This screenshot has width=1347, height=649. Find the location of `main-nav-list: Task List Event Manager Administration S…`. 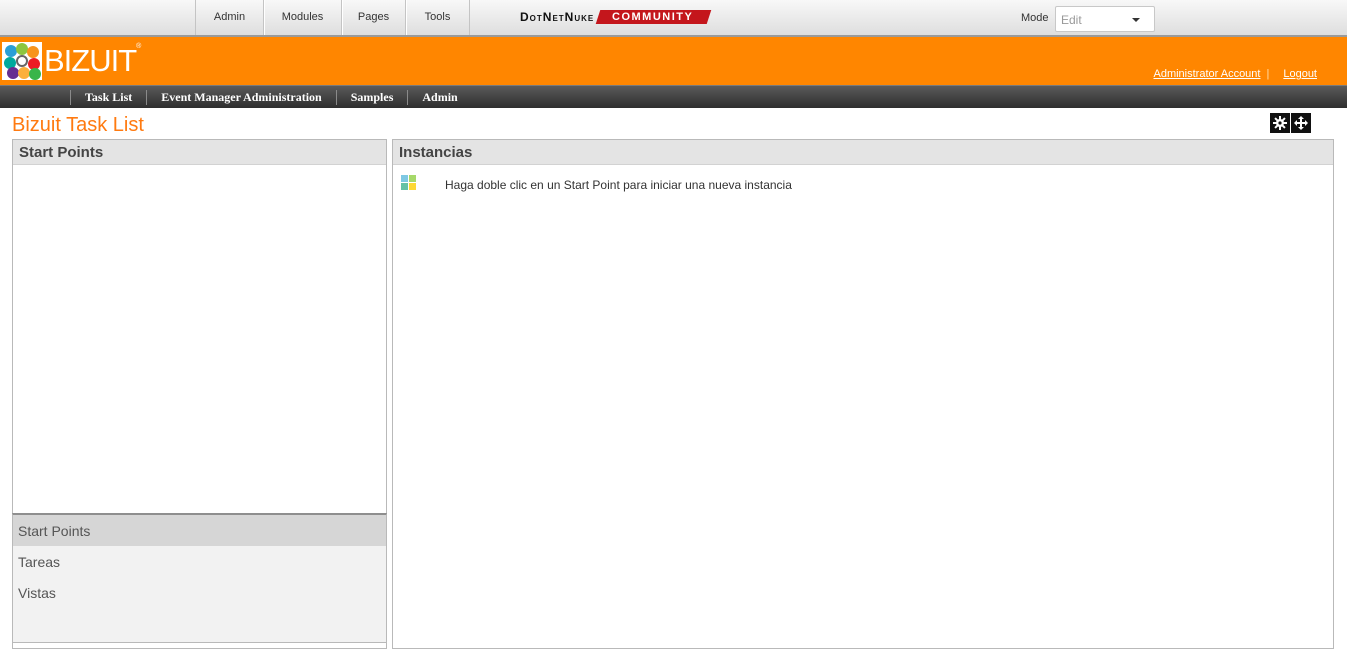

main-nav-list: Task List Event Manager Administration S… is located at coordinates (271, 97).